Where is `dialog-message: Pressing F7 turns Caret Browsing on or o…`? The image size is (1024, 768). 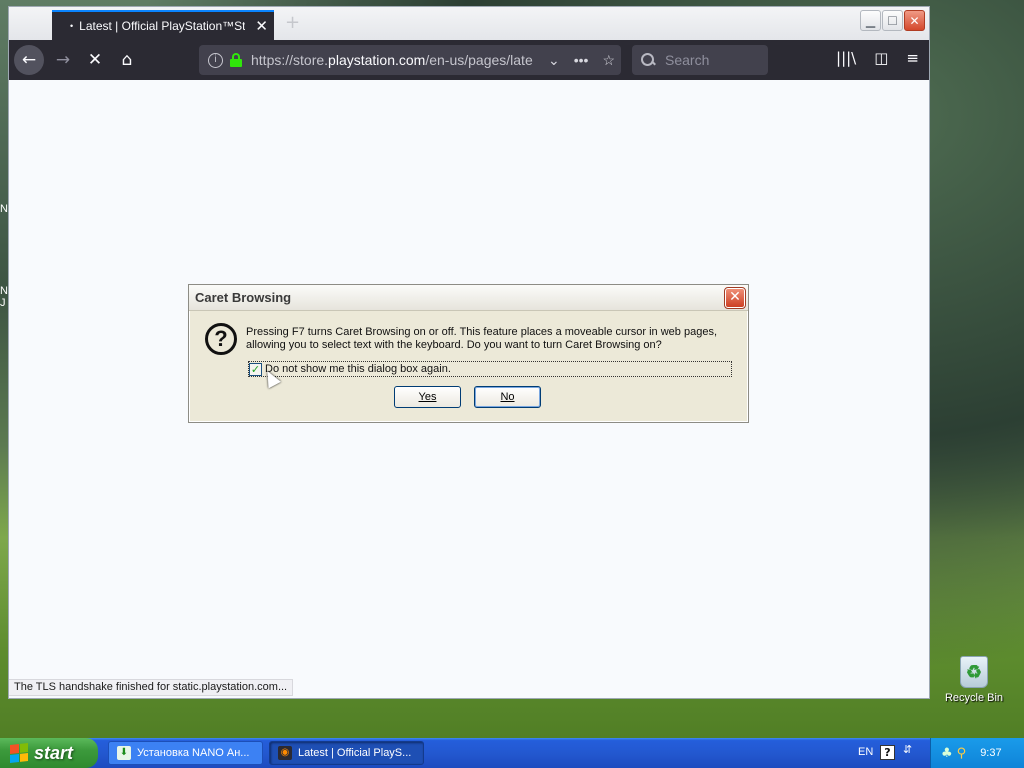 dialog-message: Pressing F7 turns Caret Browsing on or o… is located at coordinates (481, 338).